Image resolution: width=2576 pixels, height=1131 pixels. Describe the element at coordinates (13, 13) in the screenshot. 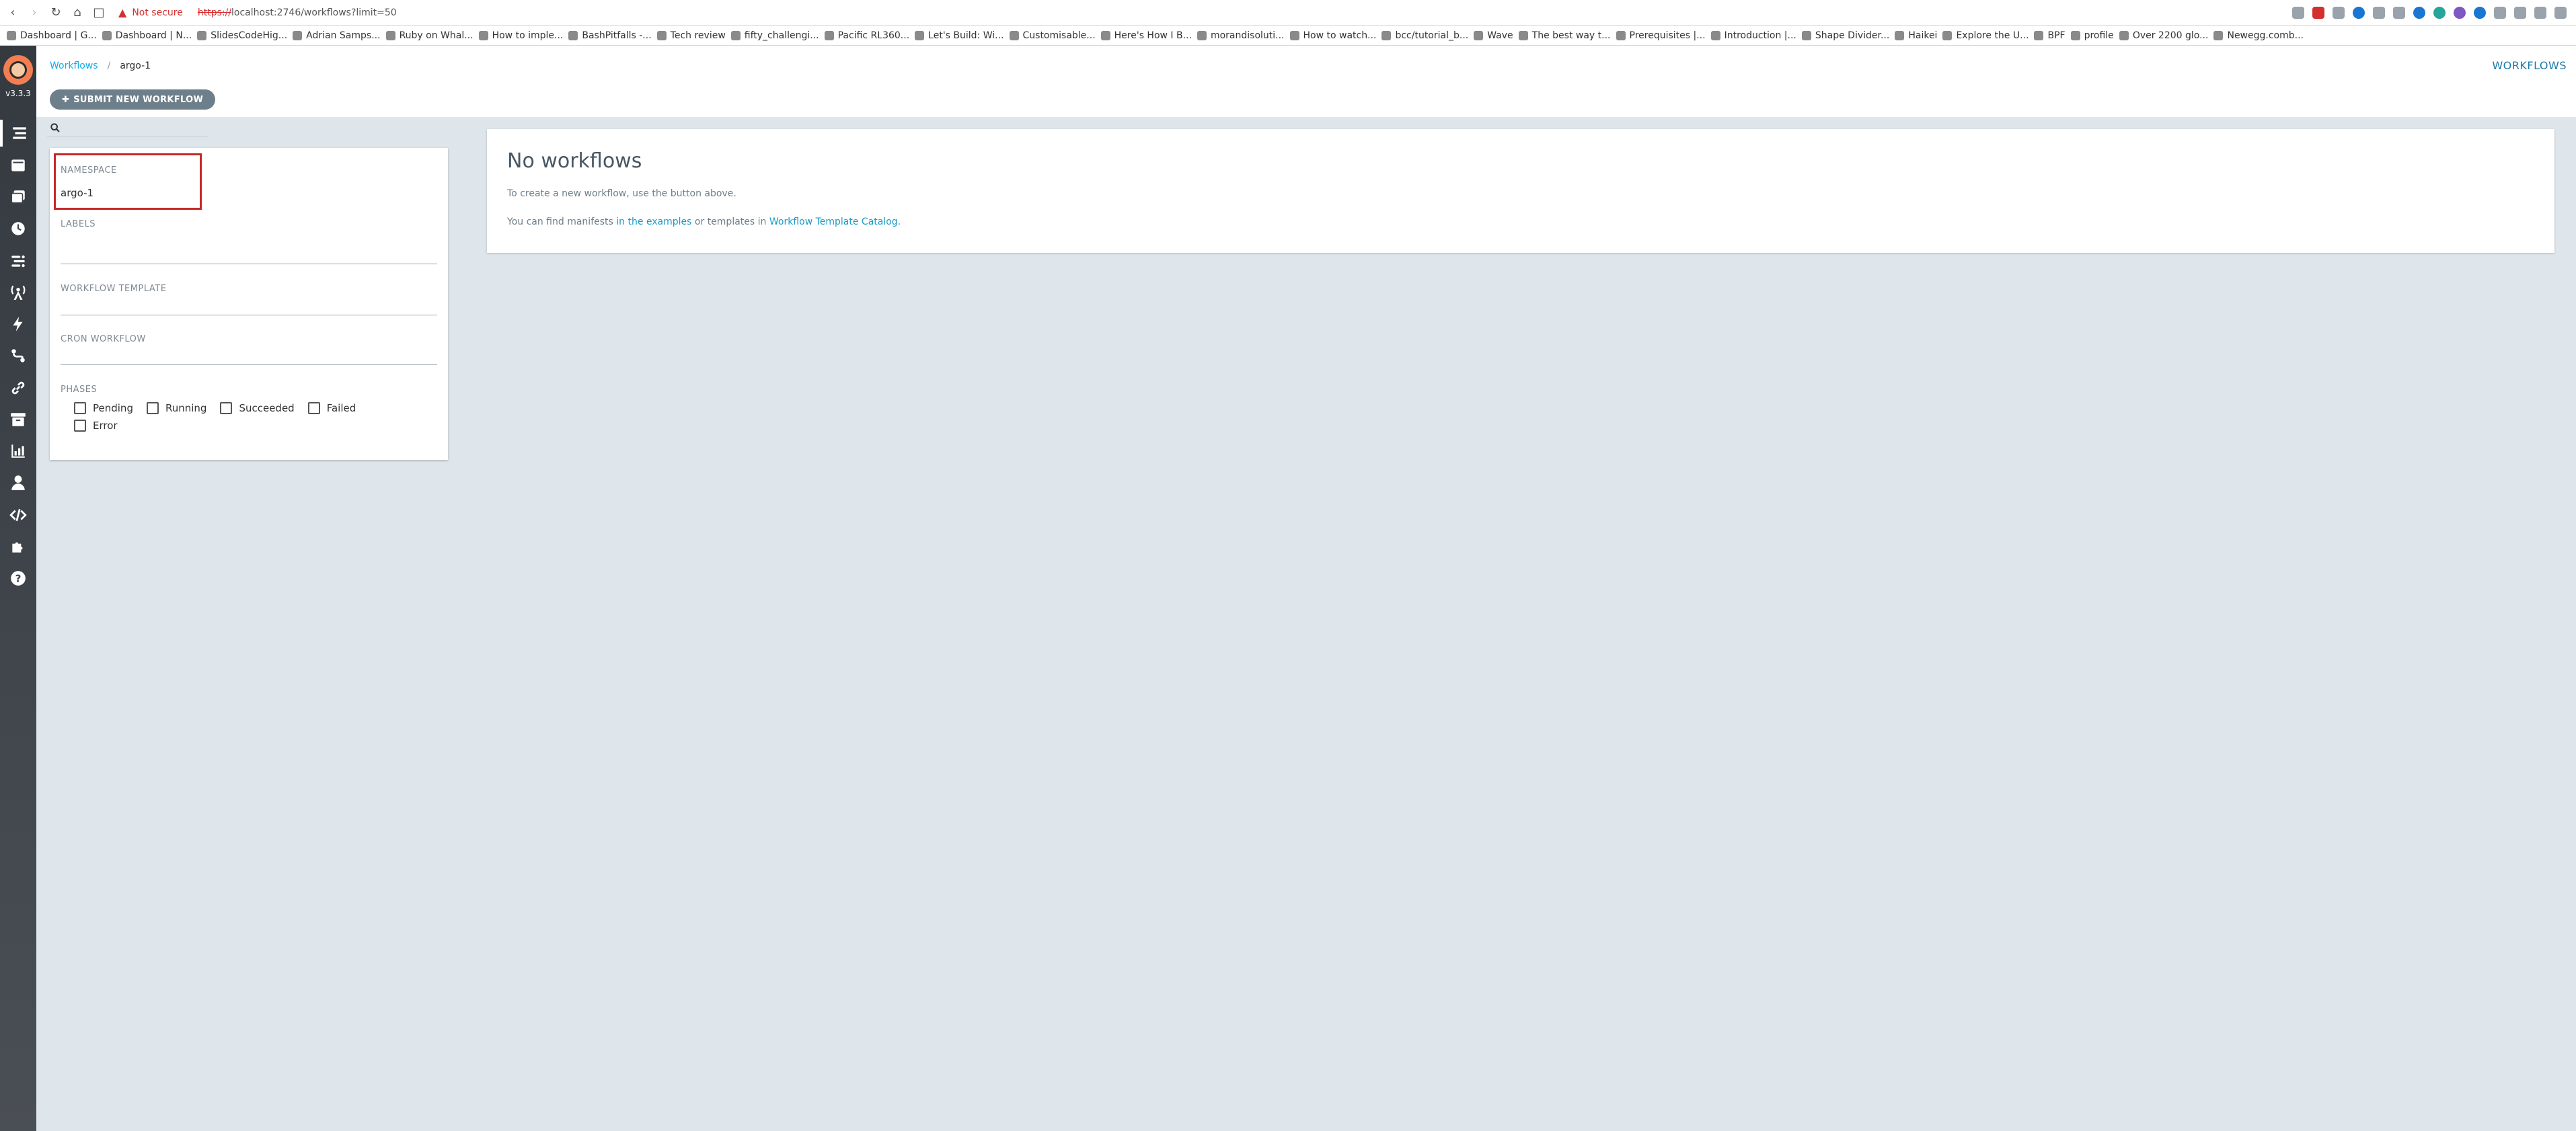

I see `back-icon: ‹` at that location.